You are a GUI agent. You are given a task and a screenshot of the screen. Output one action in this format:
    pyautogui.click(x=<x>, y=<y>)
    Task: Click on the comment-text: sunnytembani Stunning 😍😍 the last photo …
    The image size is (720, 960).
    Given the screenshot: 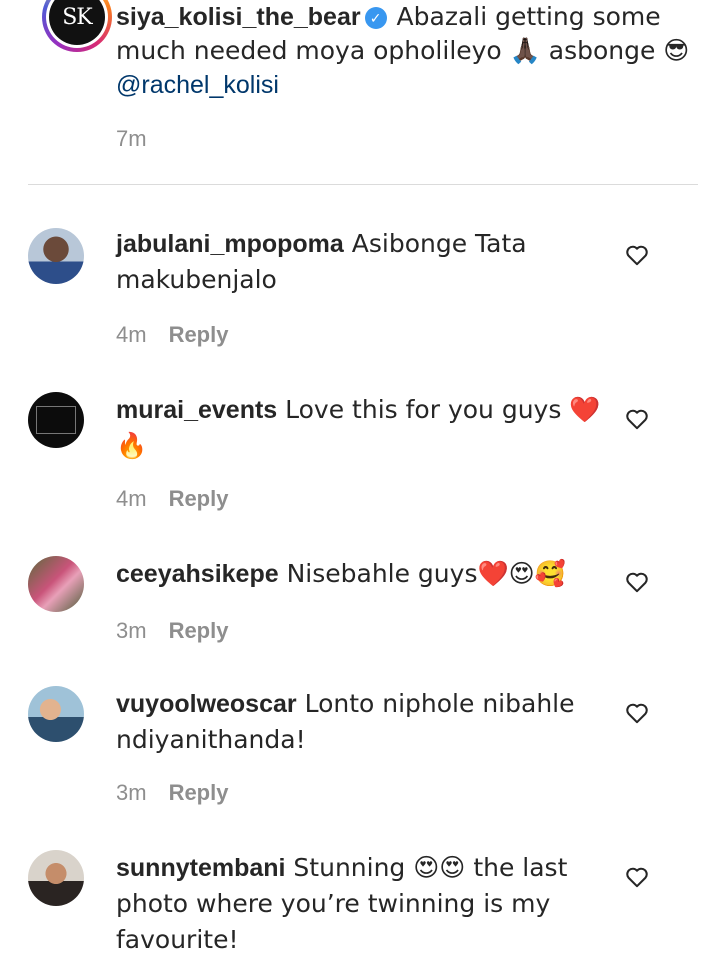 What is the action you would take?
    pyautogui.click(x=366, y=904)
    